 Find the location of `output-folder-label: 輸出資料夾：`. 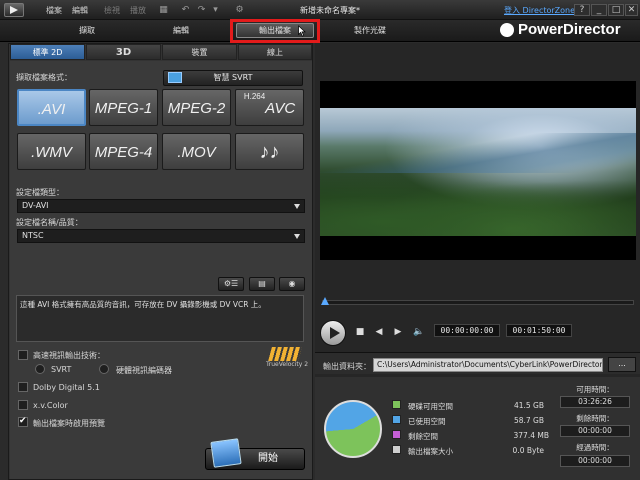

output-folder-label: 輸出資料夾： is located at coordinates (347, 366).